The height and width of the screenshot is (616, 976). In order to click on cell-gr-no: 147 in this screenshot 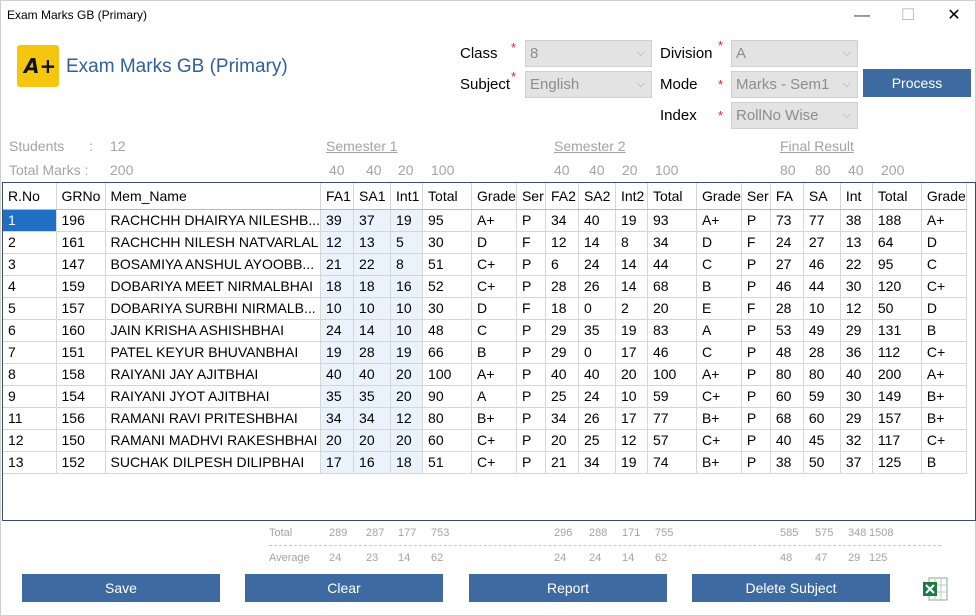, I will do `click(81, 264)`.